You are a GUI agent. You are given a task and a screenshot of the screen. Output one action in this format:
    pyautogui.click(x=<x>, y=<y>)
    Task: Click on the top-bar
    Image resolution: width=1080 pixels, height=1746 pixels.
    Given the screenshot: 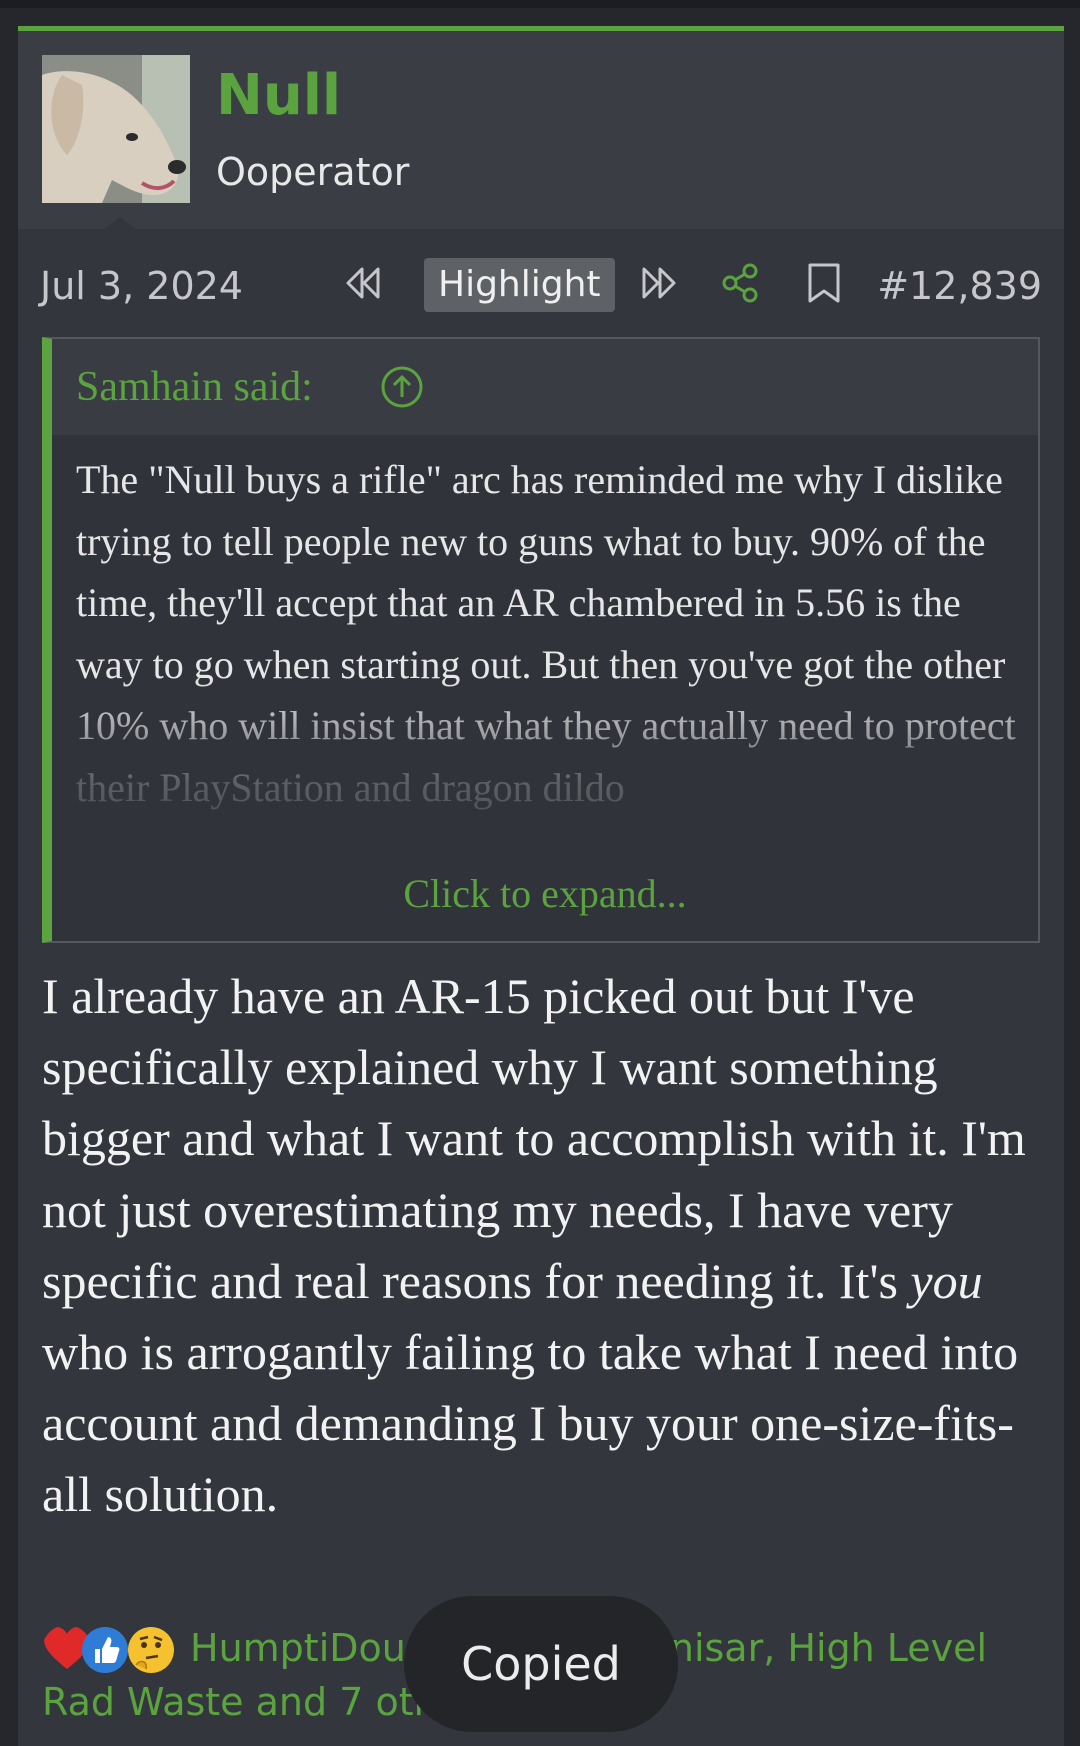 What is the action you would take?
    pyautogui.click(x=540, y=4)
    